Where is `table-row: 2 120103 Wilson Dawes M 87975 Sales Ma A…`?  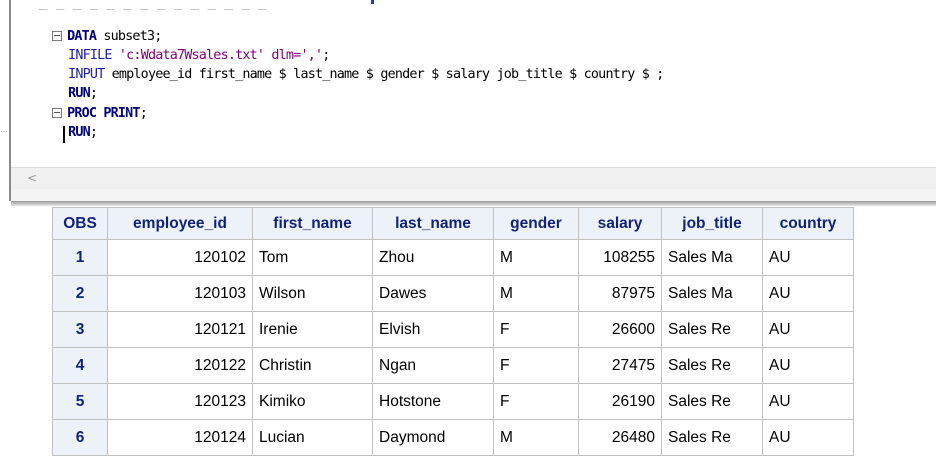 table-row: 2 120103 Wilson Dawes M 87975 Sales Ma A… is located at coordinates (453, 293).